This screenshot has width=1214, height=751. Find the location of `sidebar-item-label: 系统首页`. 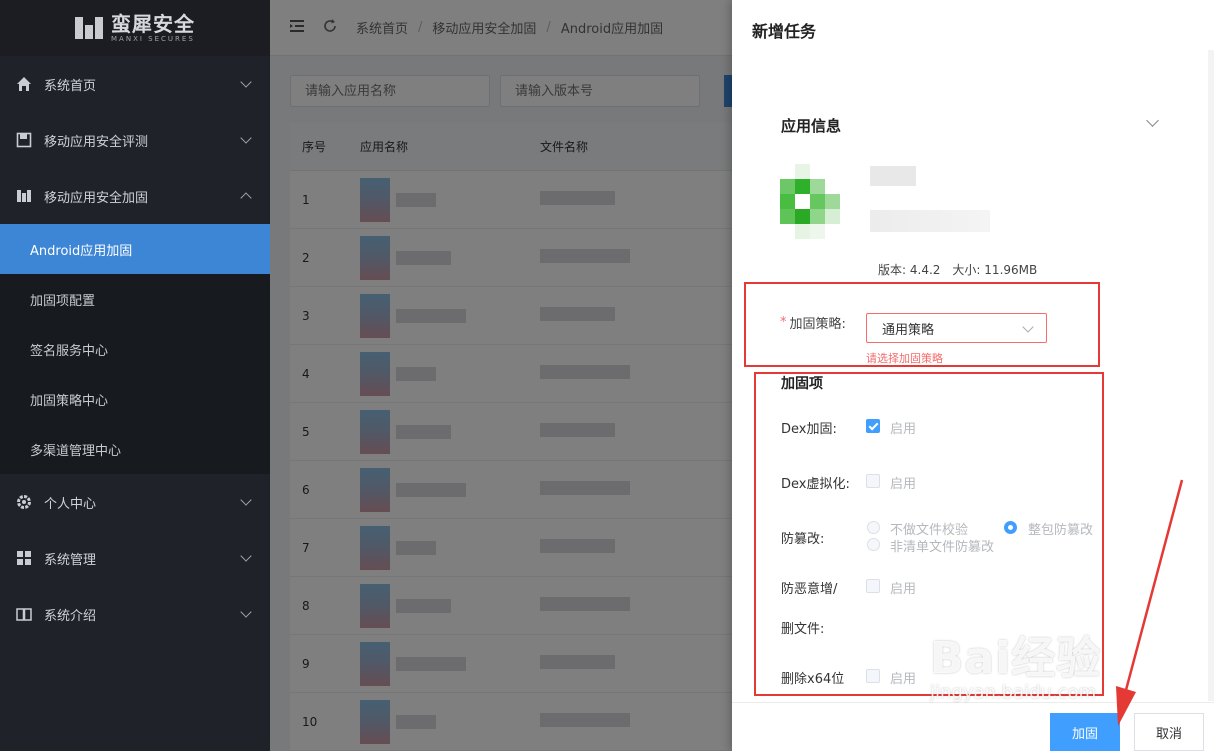

sidebar-item-label: 系统首页 is located at coordinates (70, 86).